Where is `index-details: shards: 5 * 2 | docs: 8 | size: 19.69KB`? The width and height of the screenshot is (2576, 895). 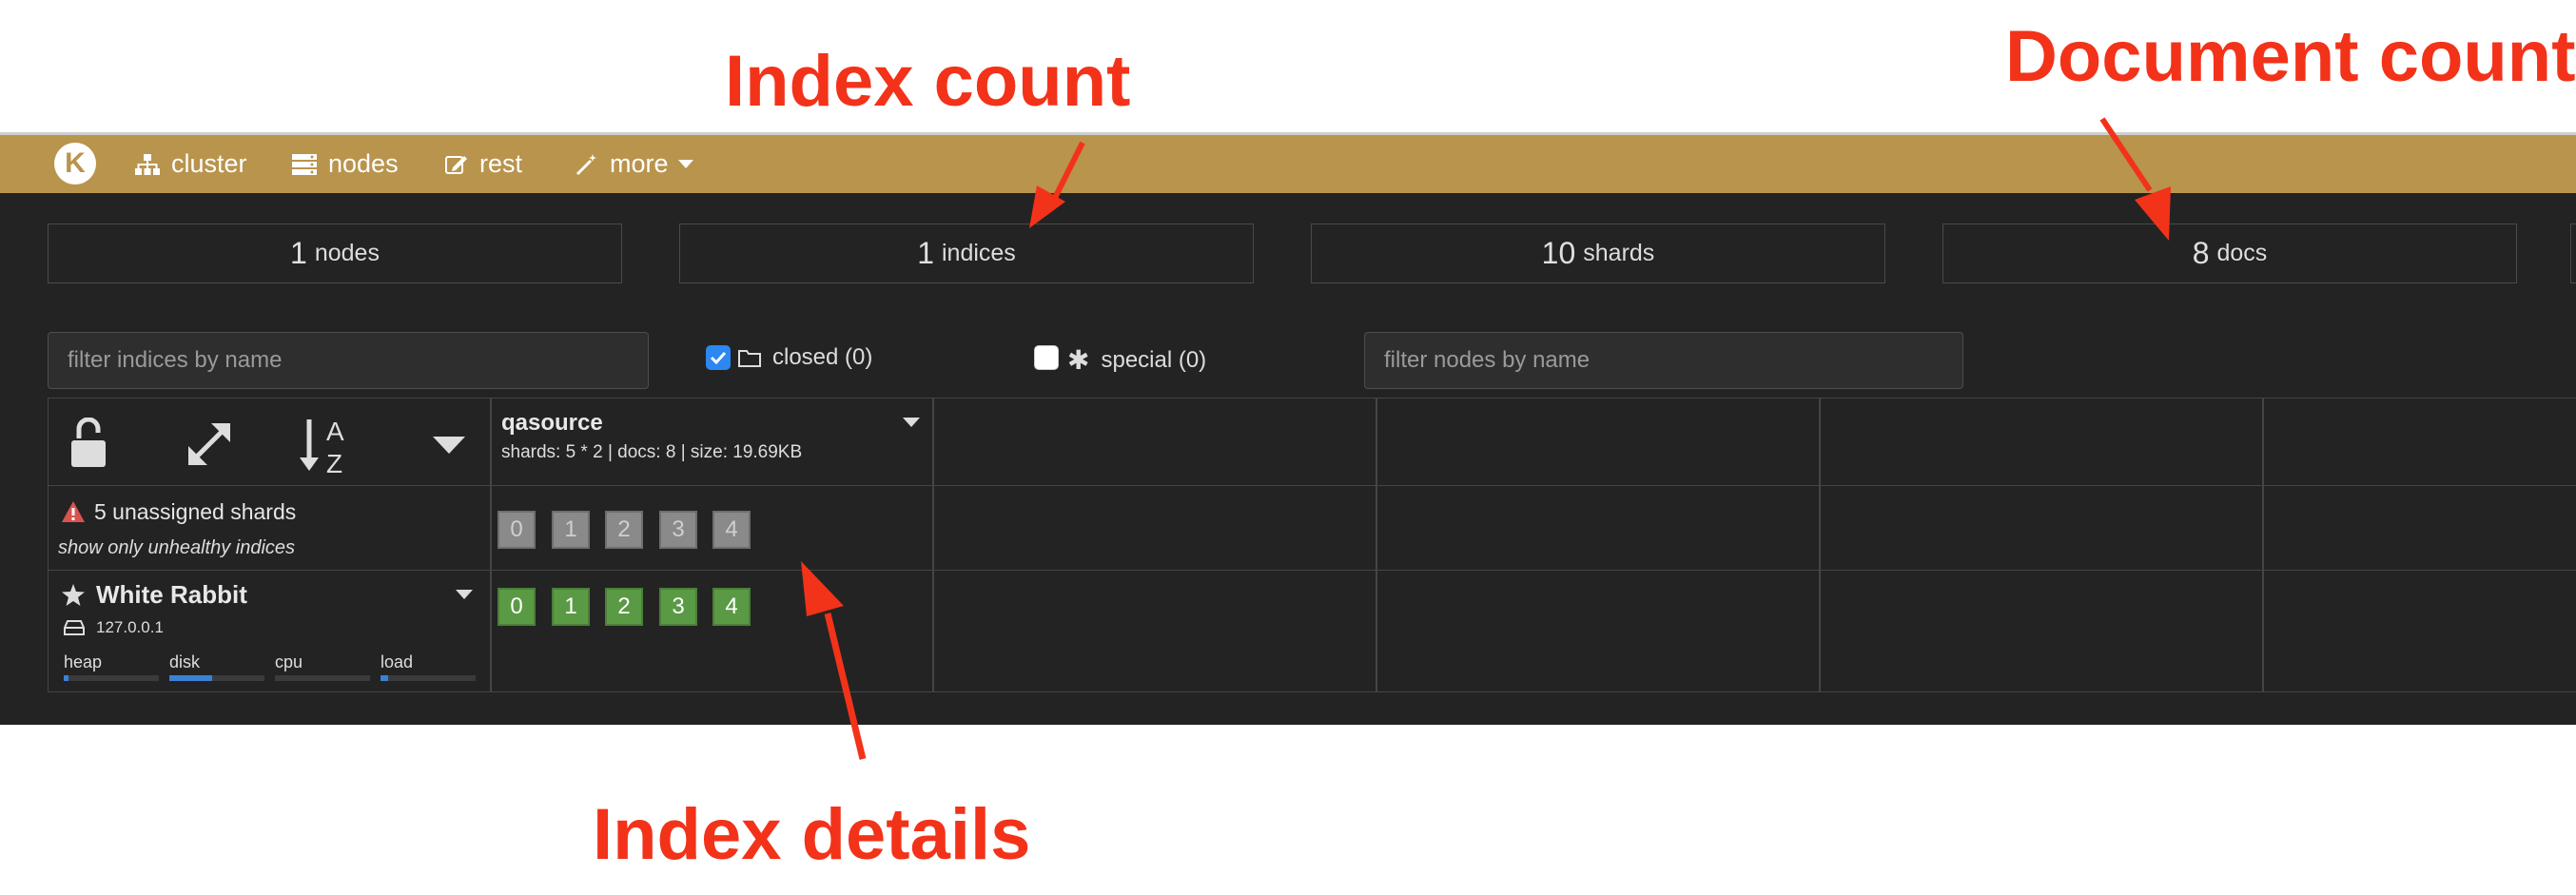 index-details: shards: 5 * 2 | docs: 8 | size: 19.69KB is located at coordinates (652, 452).